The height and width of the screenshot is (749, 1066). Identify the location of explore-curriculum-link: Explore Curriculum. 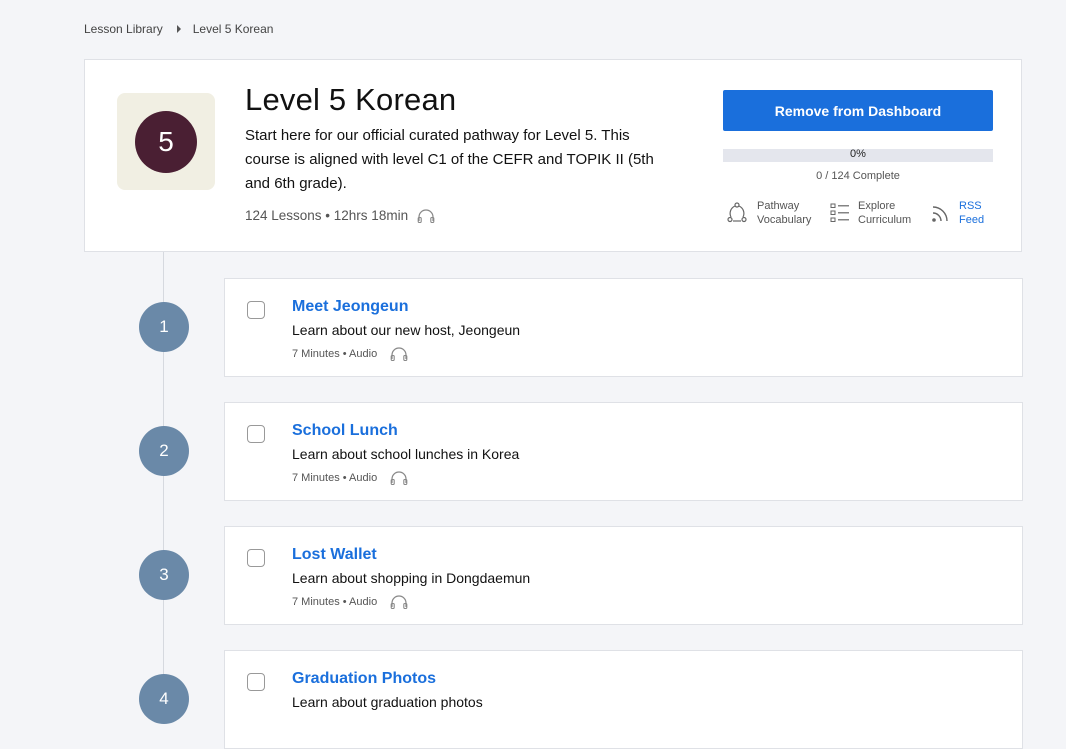
(870, 213).